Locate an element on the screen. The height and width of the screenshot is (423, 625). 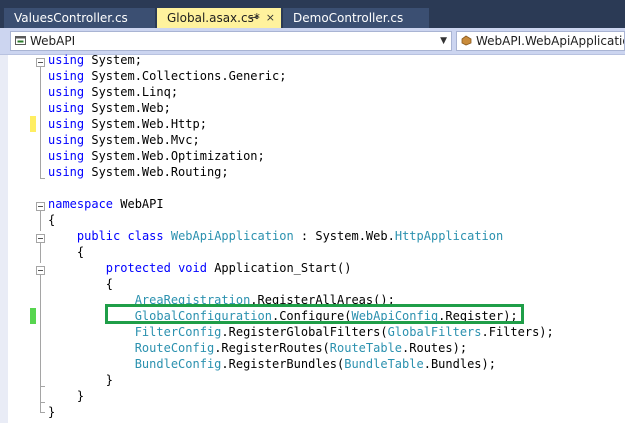
pin-icon: ⊸ is located at coordinates (254, 18).